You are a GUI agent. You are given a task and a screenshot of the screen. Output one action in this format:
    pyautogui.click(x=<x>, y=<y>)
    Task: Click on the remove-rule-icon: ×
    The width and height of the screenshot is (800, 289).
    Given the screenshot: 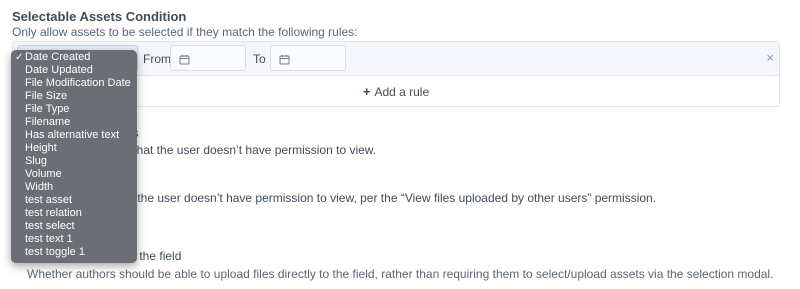 What is the action you would take?
    pyautogui.click(x=770, y=58)
    